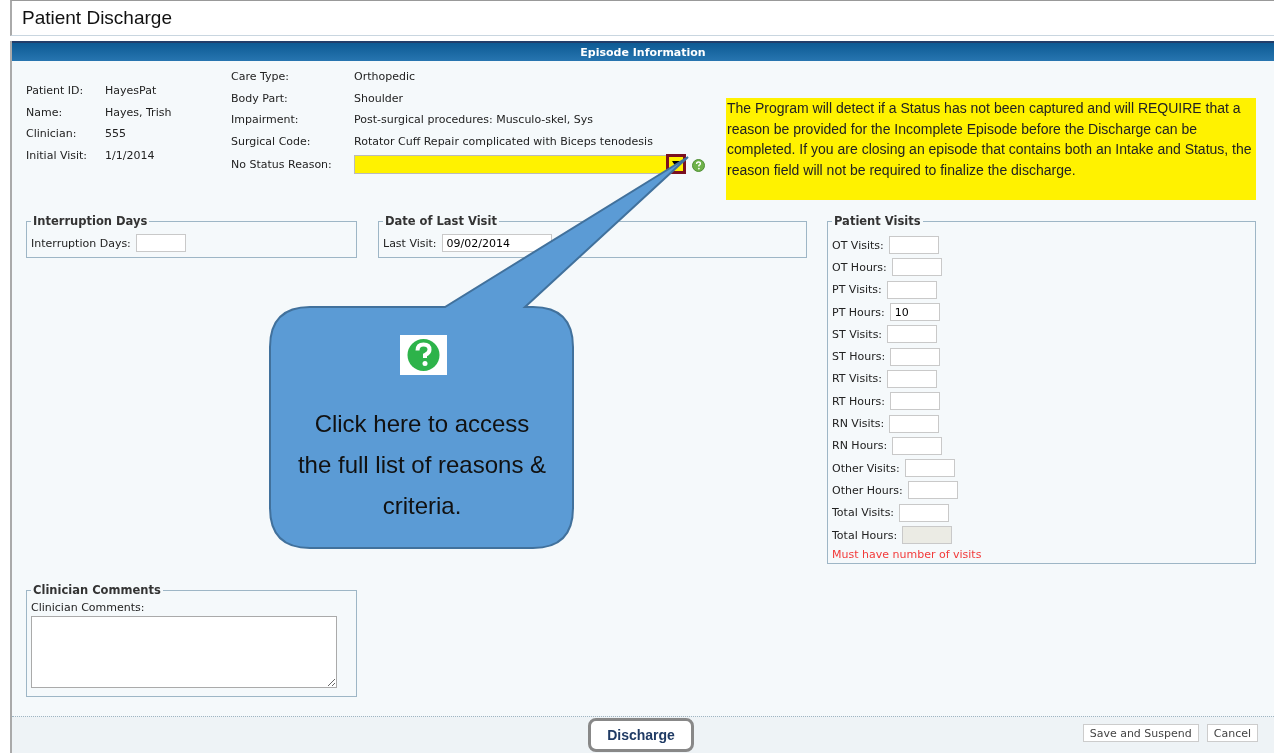 This screenshot has width=1274, height=753. What do you see at coordinates (867, 490) in the screenshot?
I see `field-label: Other Hours:` at bounding box center [867, 490].